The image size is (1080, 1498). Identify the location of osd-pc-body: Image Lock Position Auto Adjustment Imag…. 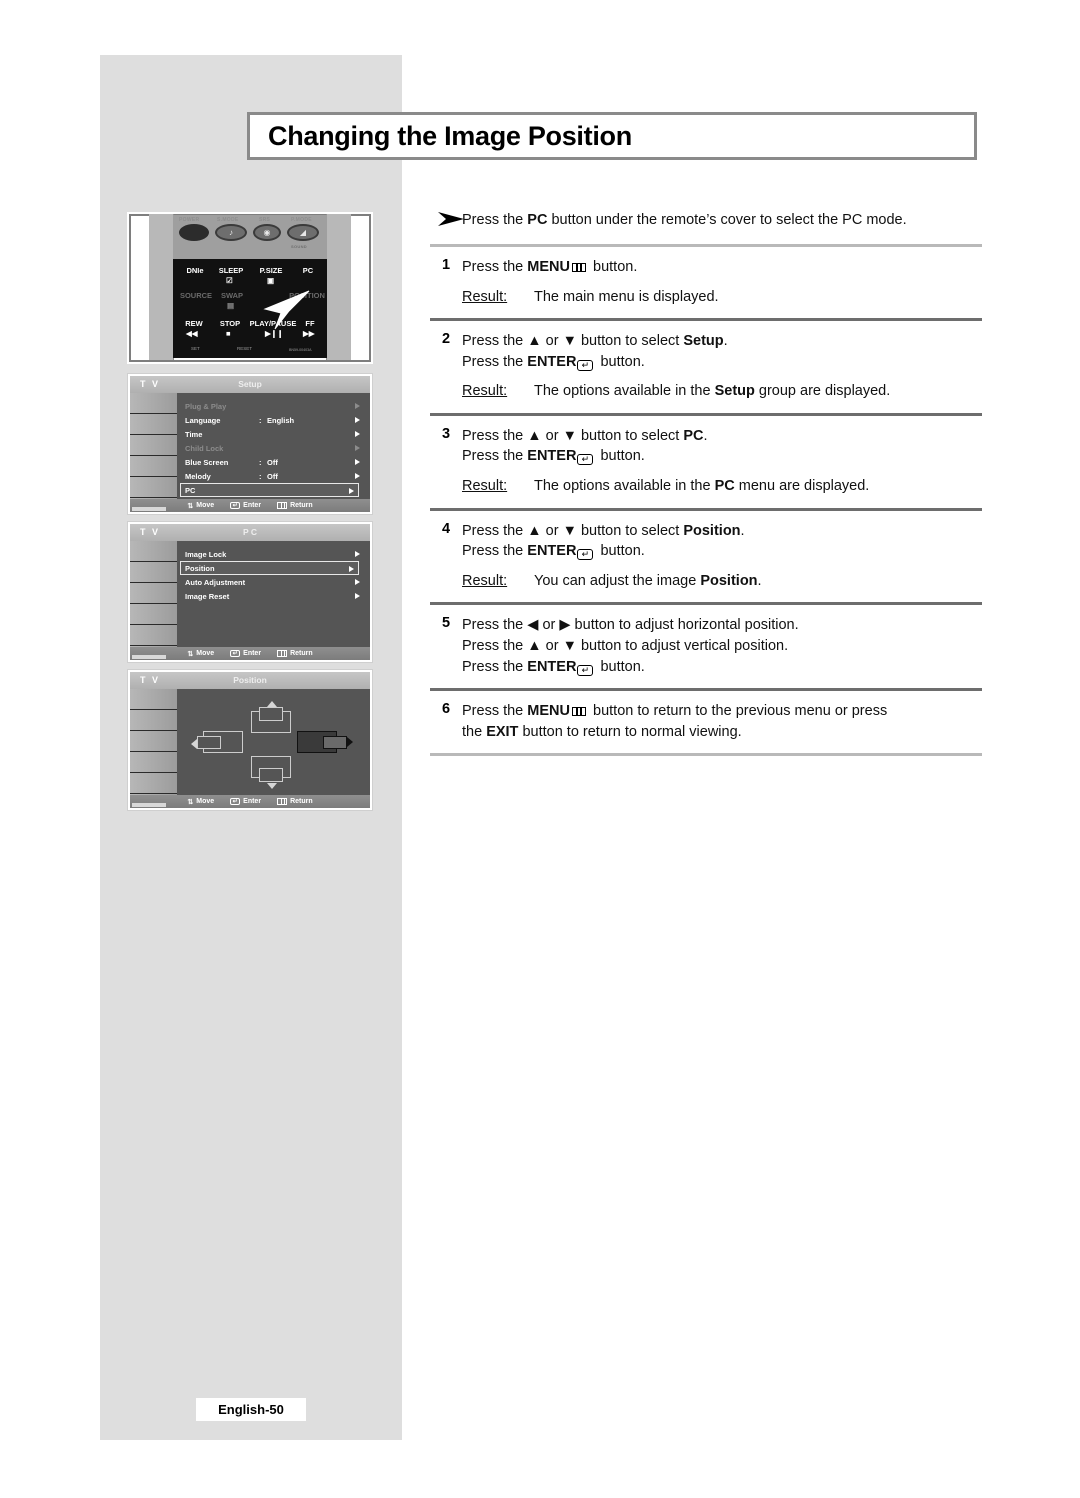
(250, 595).